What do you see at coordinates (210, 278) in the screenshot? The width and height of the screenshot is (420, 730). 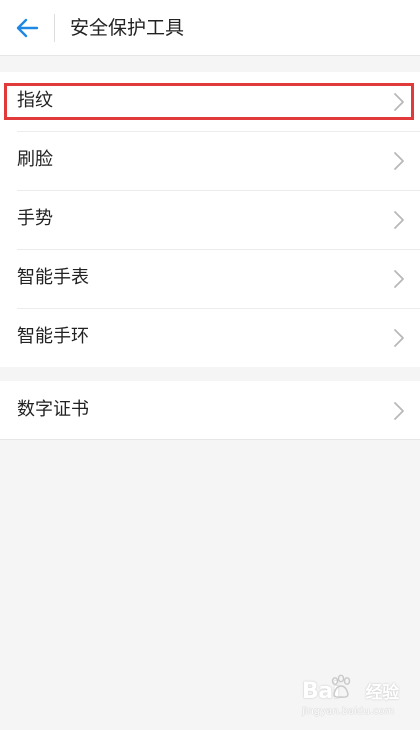 I see `list-item-smartwatch: 智能手表` at bounding box center [210, 278].